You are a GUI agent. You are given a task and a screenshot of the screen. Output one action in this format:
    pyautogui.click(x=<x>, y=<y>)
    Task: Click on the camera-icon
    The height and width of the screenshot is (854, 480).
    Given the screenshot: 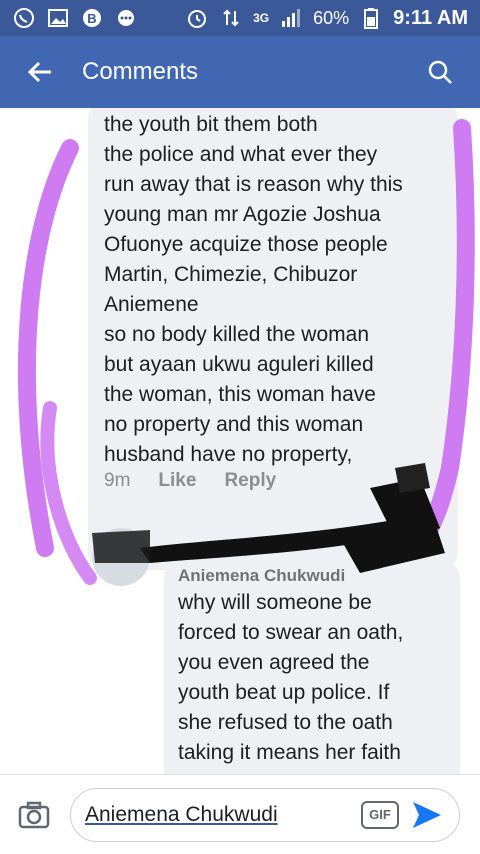 What is the action you would take?
    pyautogui.click(x=34, y=814)
    